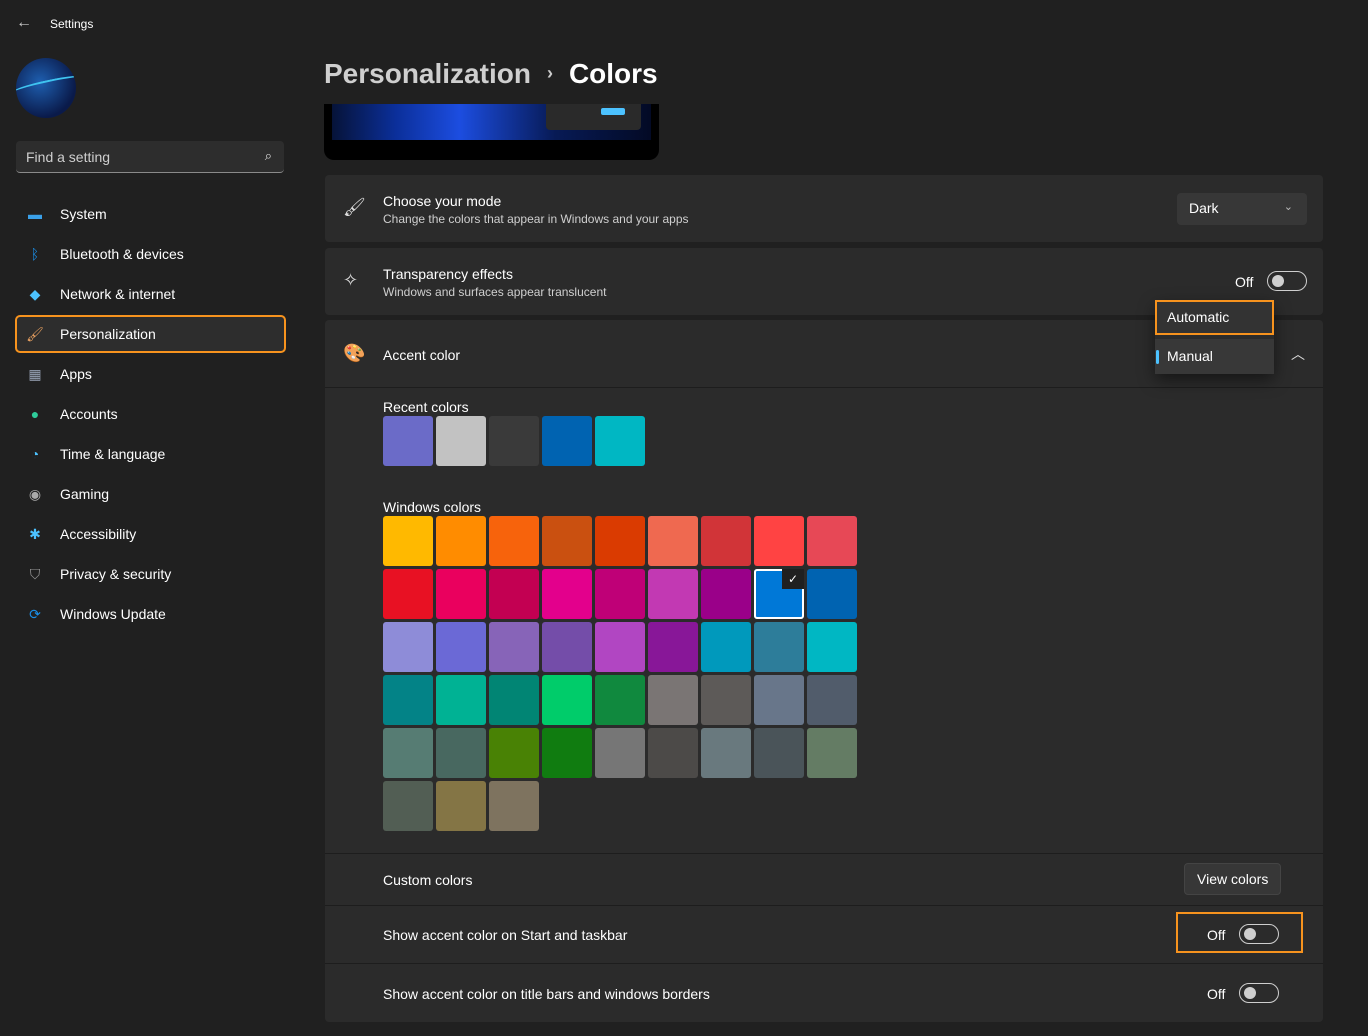 Image resolution: width=1368 pixels, height=1036 pixels. What do you see at coordinates (68, 157) in the screenshot?
I see `search-placeholder: Find a setting` at bounding box center [68, 157].